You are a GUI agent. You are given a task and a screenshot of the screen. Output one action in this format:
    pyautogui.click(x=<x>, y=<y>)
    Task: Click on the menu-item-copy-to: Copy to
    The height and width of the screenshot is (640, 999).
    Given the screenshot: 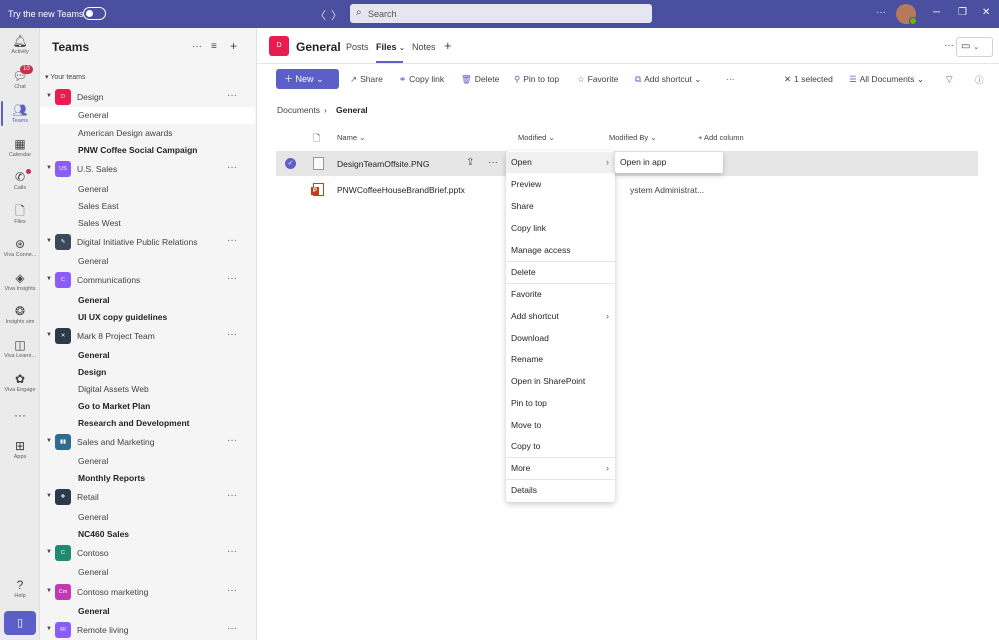 What is the action you would take?
    pyautogui.click(x=560, y=446)
    